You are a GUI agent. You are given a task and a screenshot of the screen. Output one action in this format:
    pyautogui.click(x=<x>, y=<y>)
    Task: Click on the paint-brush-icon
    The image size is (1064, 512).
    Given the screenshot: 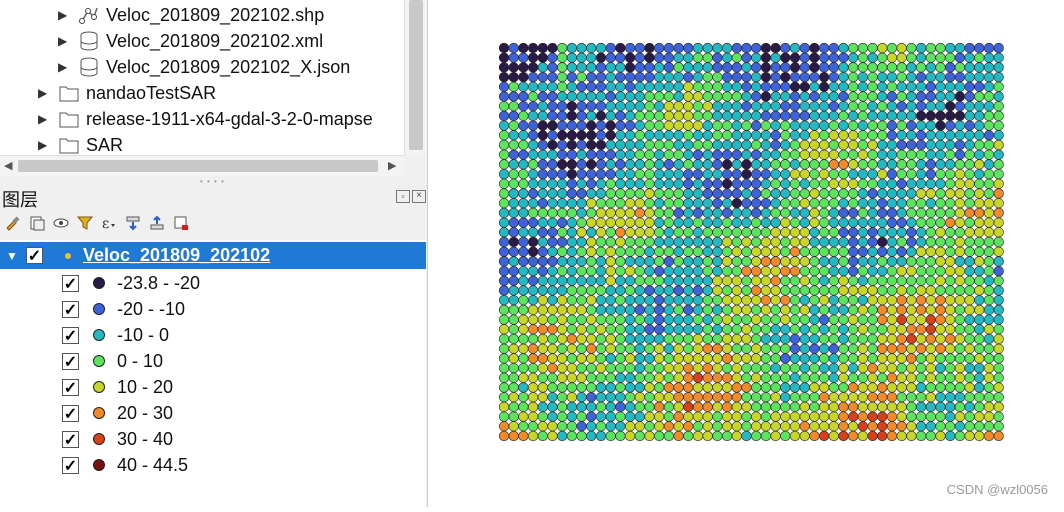 What is the action you would take?
    pyautogui.click(x=13, y=223)
    